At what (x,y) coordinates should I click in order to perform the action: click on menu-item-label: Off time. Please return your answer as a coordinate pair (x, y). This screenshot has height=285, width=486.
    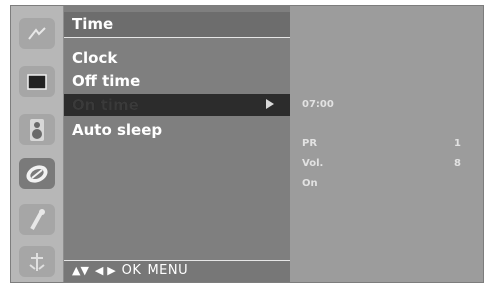
    Looking at the image, I should click on (106, 81).